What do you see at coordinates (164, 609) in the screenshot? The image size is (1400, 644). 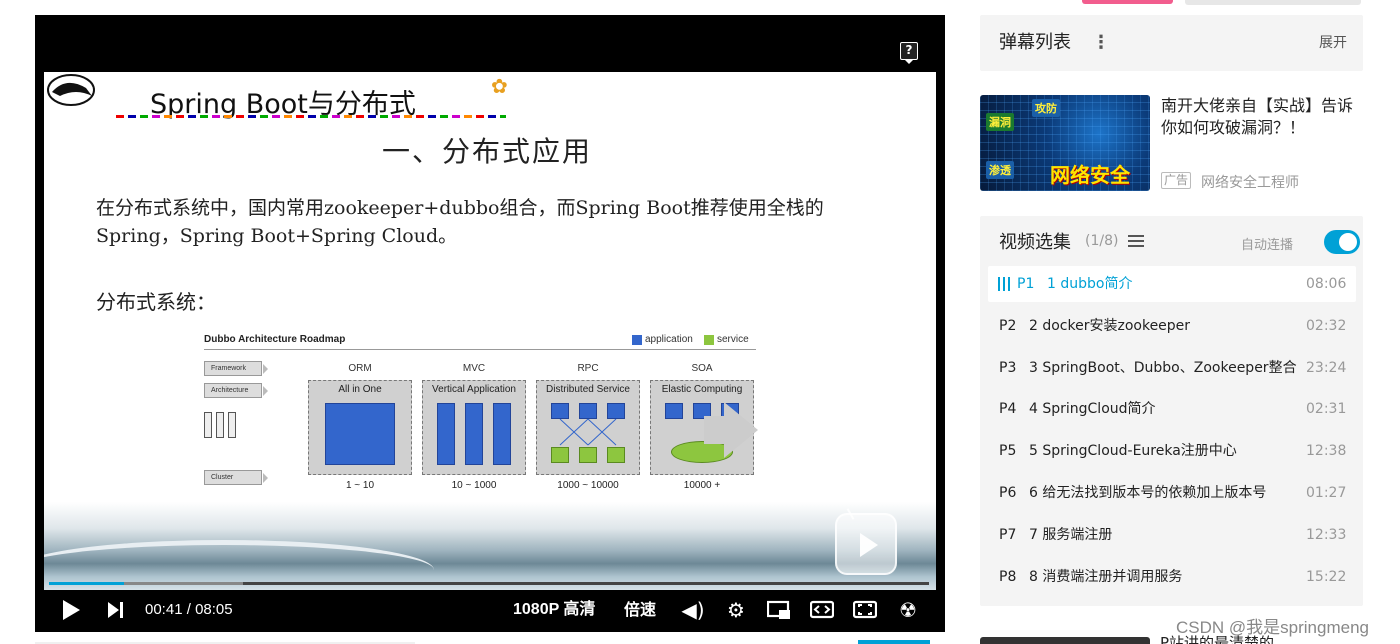 I see `current-time: 00:41` at bounding box center [164, 609].